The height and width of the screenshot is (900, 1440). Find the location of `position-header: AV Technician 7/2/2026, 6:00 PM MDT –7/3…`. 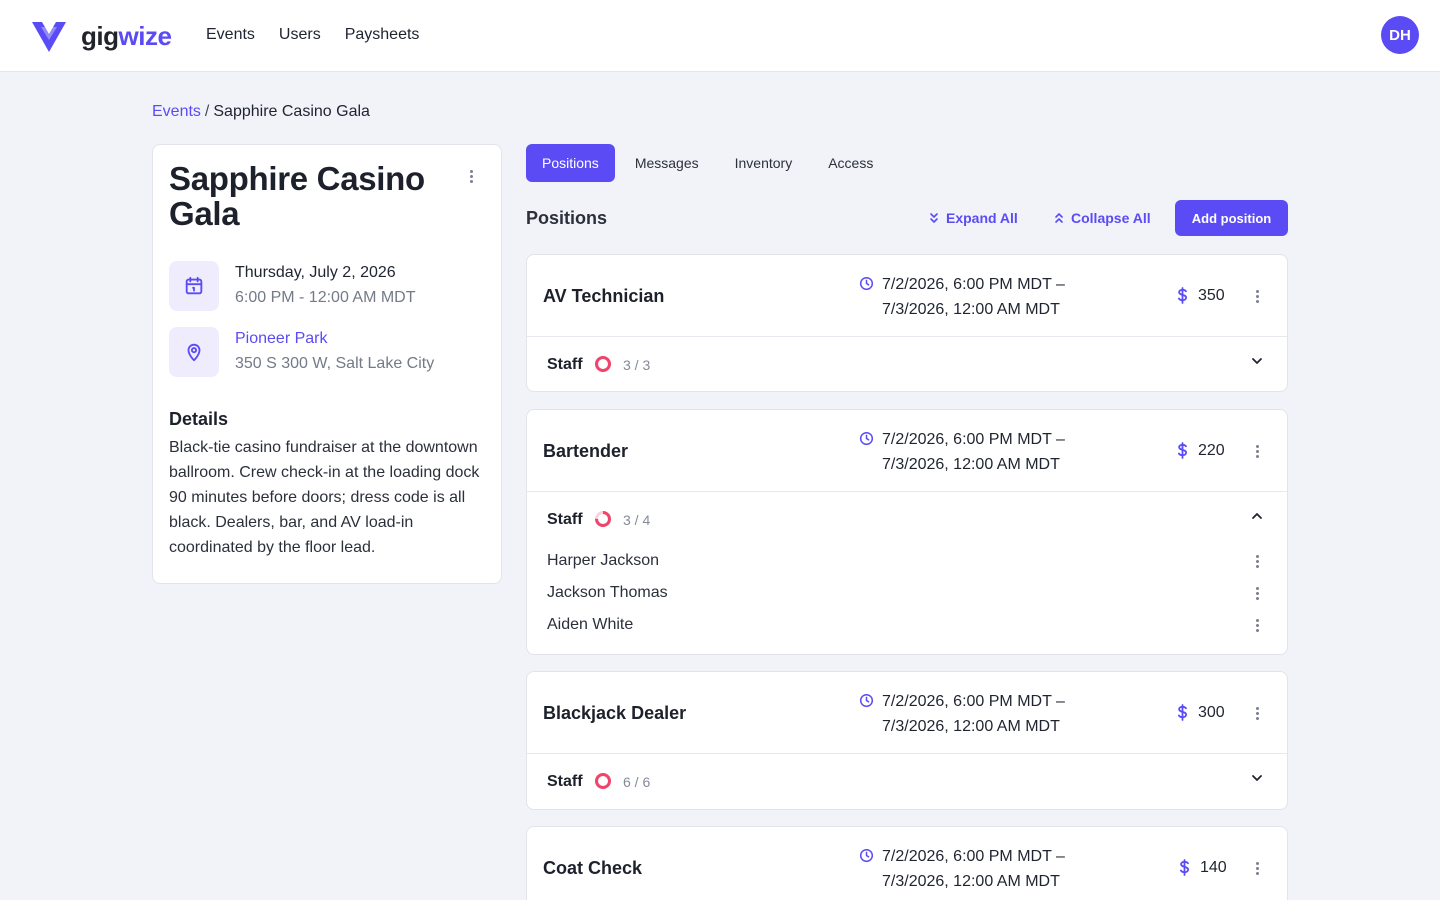

position-header: AV Technician 7/2/2026, 6:00 PM MDT –7/3… is located at coordinates (907, 296).